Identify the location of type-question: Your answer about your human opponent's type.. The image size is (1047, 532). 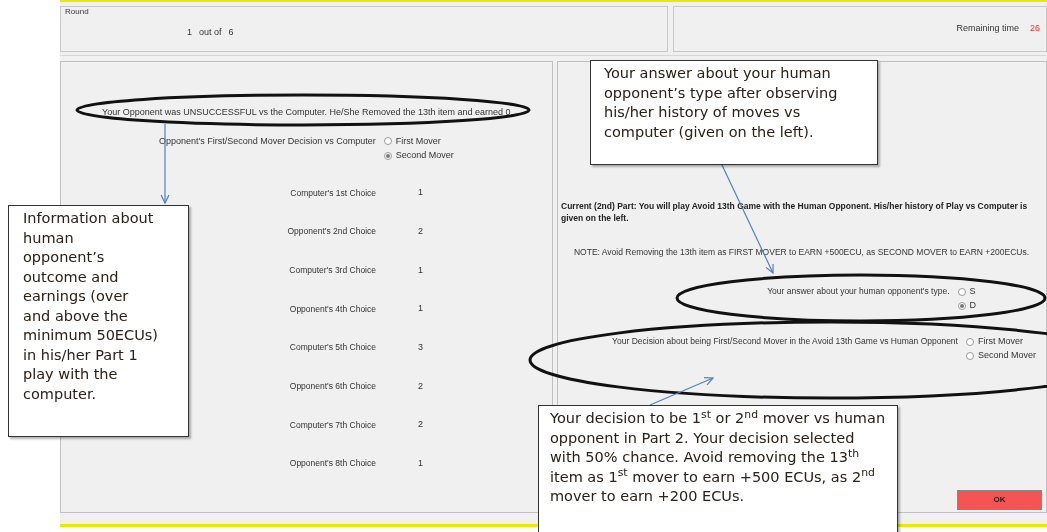
(858, 291).